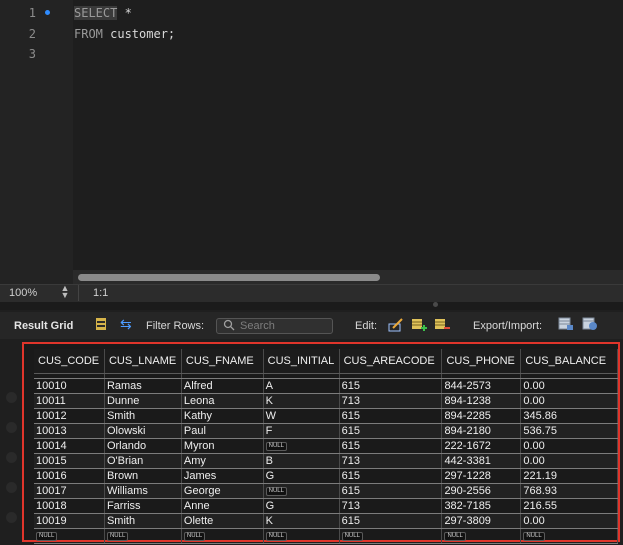 The height and width of the screenshot is (545, 623). Describe the element at coordinates (569, 476) in the screenshot. I see `table-cell: 221.19` at that location.